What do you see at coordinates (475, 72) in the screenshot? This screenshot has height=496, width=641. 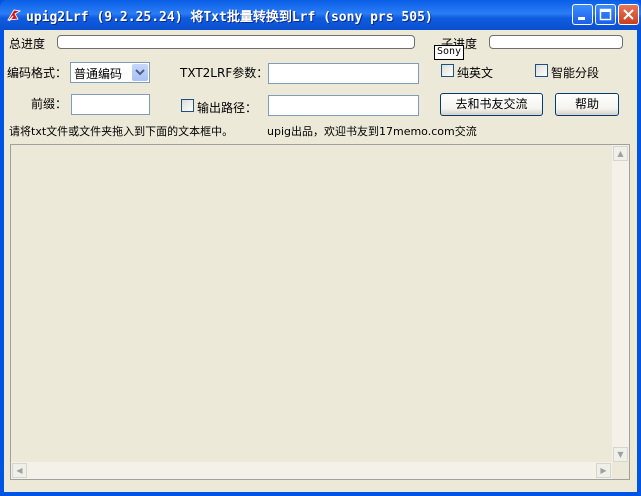 I see `pure-english-label: 纯英文` at bounding box center [475, 72].